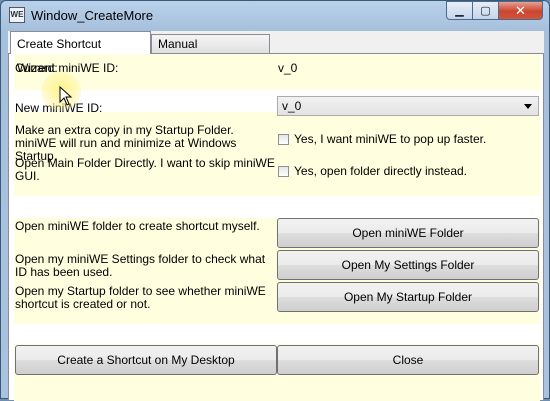 This screenshot has width=550, height=401. Describe the element at coordinates (292, 106) in the screenshot. I see `new-id-selected-value: v_0` at that location.